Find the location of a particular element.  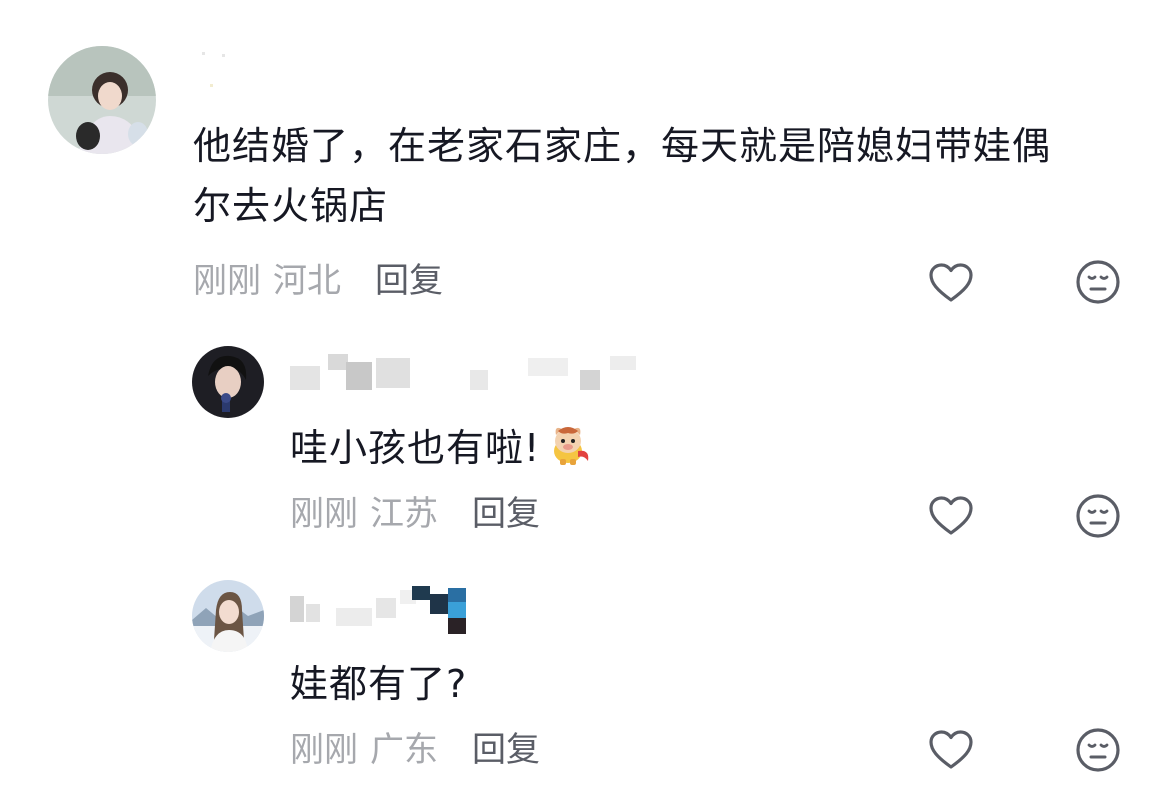

comment-meta: 刚刚 江苏 回复 is located at coordinates (415, 514).